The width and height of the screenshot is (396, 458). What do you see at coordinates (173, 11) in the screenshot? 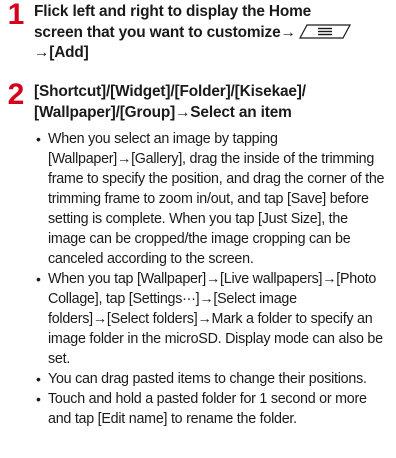
I see `step-1-line: Flick left and right to display the Home` at bounding box center [173, 11].